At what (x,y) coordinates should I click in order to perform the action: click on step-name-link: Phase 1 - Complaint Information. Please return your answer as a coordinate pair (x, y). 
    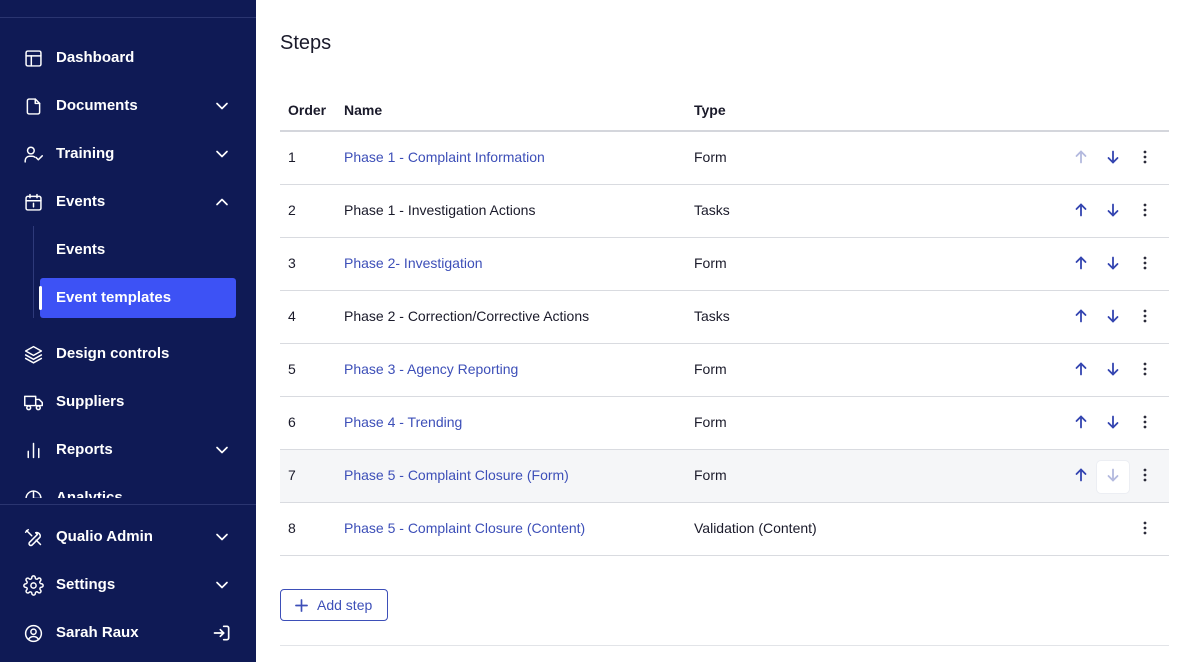
    Looking at the image, I should click on (444, 157).